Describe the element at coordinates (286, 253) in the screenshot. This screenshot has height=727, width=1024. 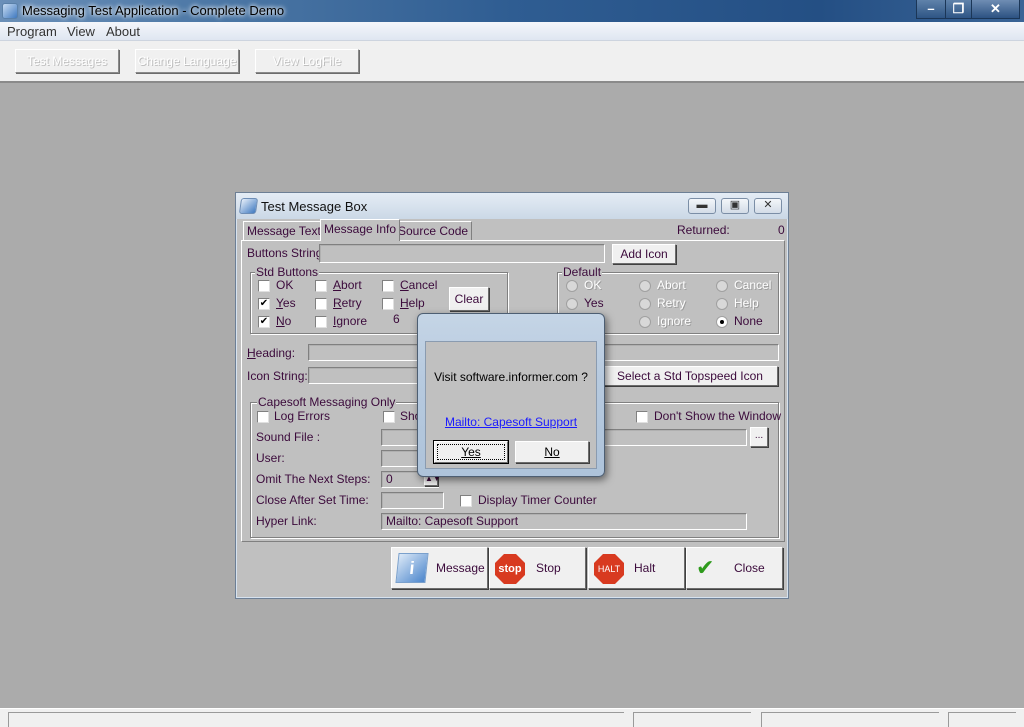
I see `buttons-string-label: Buttons String:` at that location.